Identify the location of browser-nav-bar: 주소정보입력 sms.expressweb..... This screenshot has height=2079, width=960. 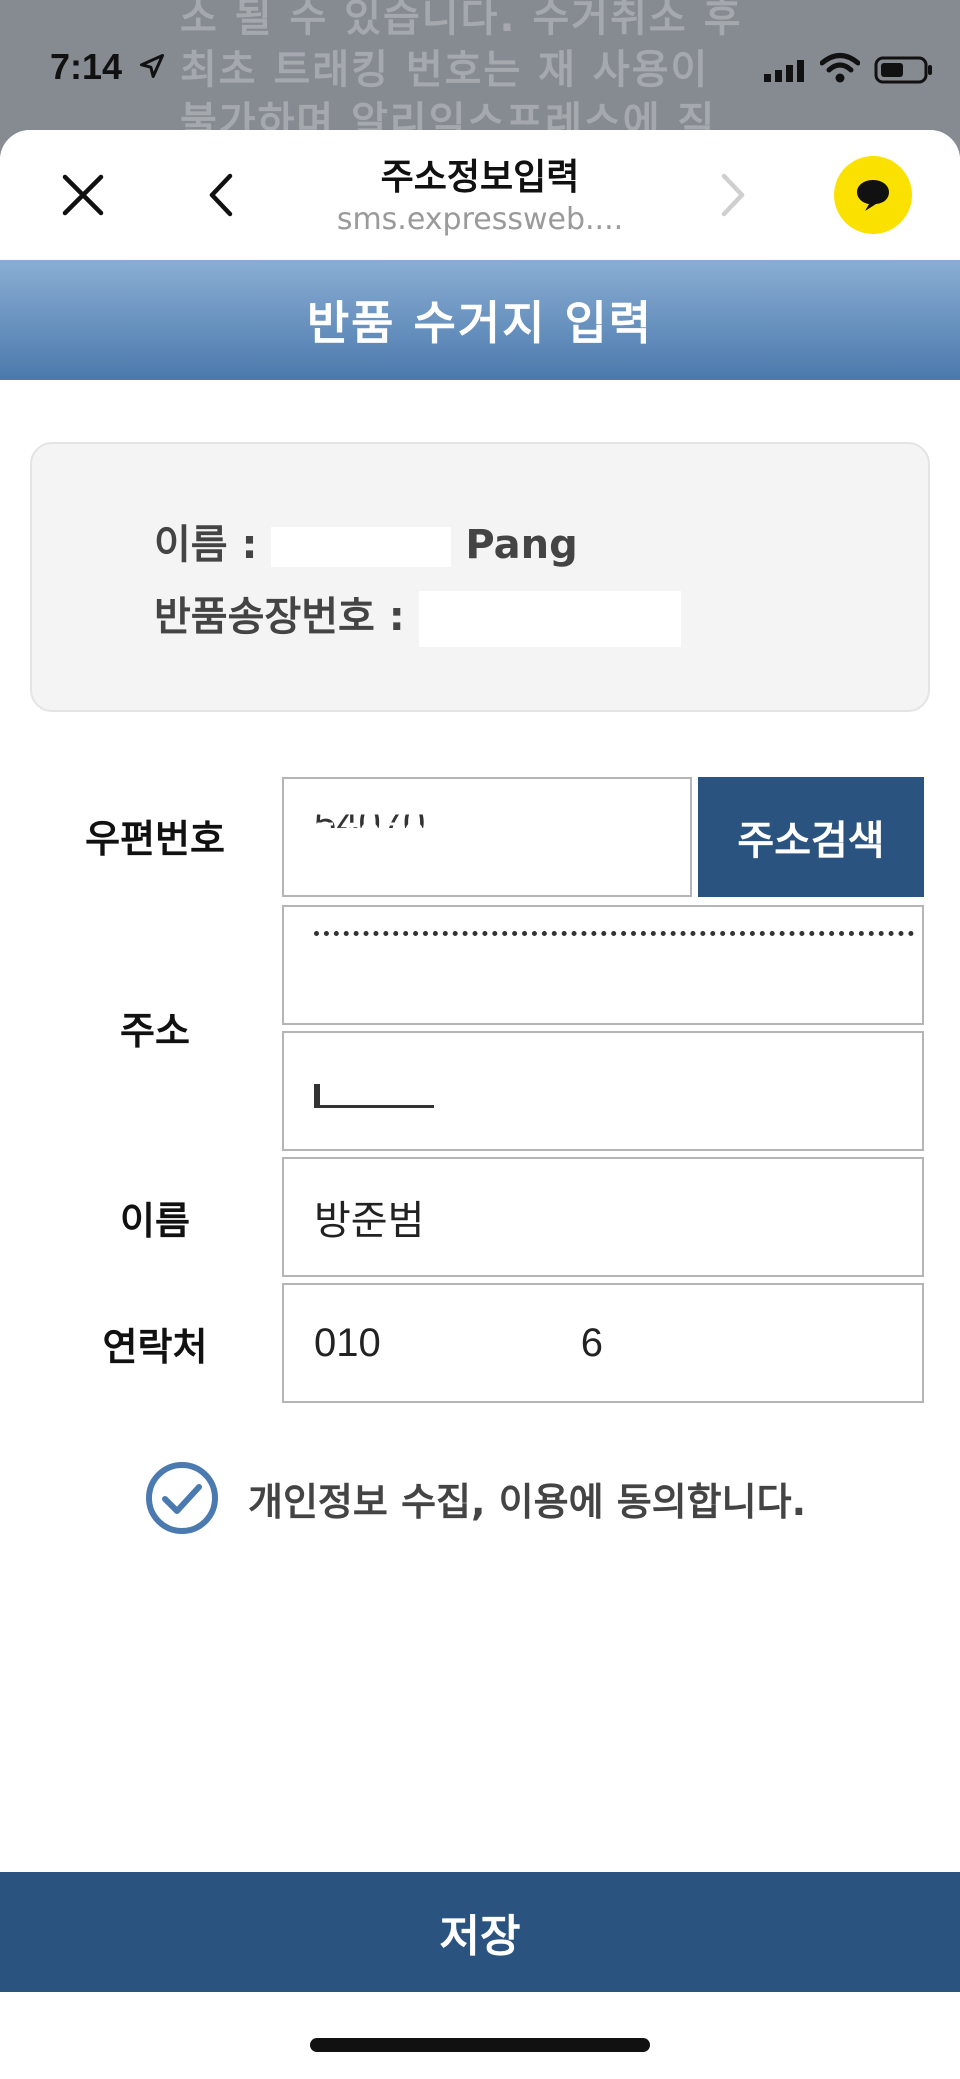
(480, 195).